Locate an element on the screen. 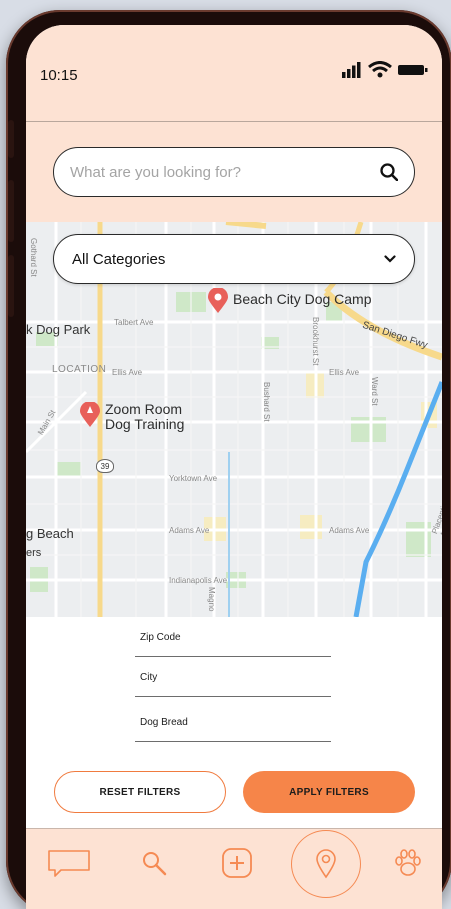 The image size is (451, 909). reset-filters-button: RESET FILTERS is located at coordinates (140, 792).